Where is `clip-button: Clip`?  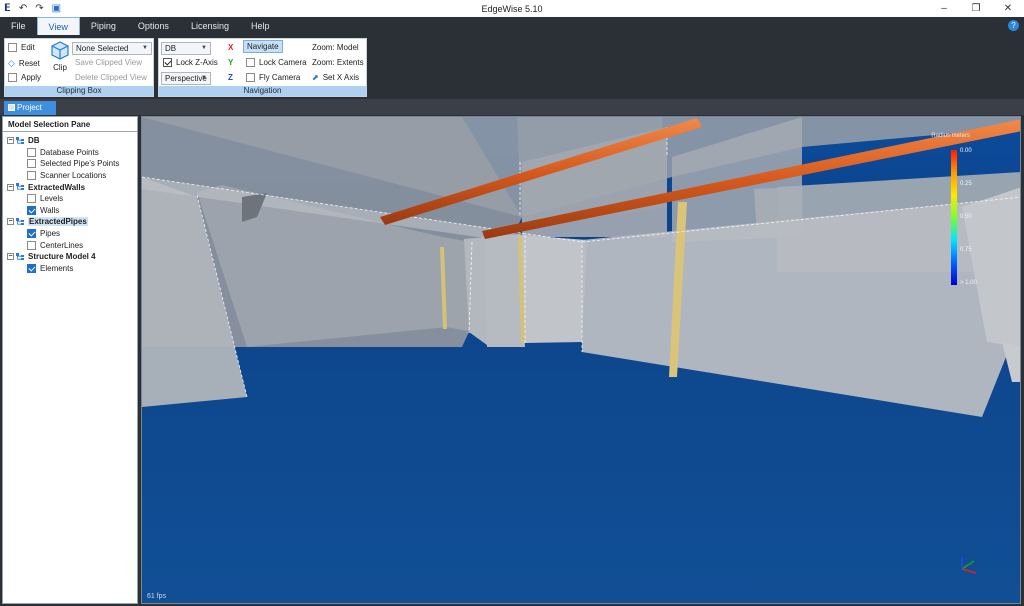
clip-button: Clip is located at coordinates (60, 56).